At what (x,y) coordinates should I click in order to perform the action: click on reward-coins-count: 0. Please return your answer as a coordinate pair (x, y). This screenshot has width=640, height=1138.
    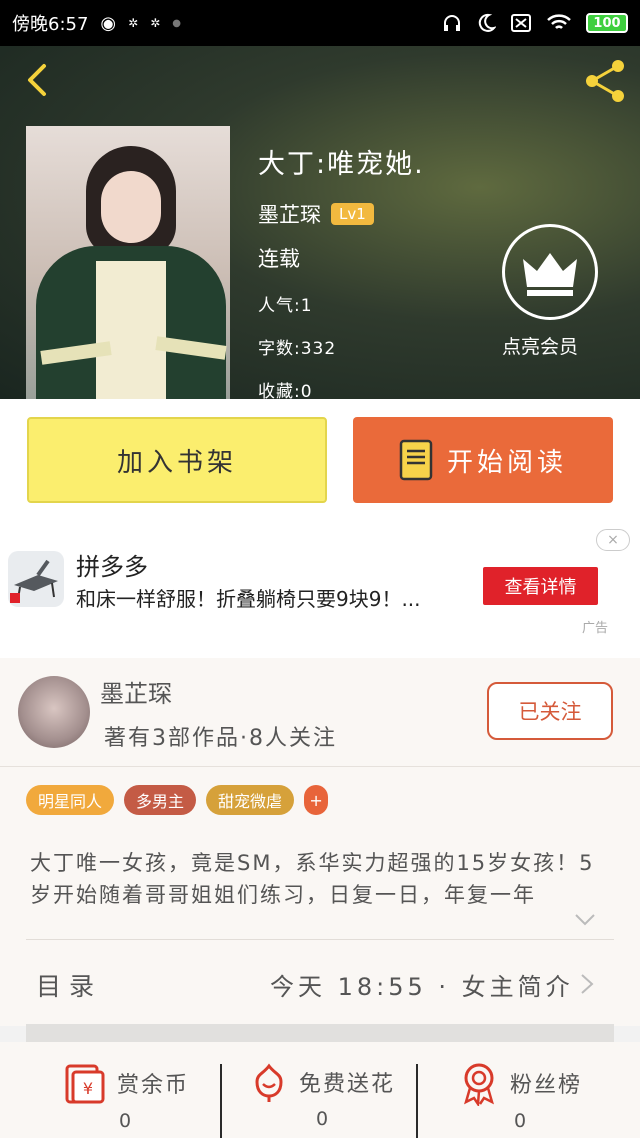
    Looking at the image, I should click on (125, 1121).